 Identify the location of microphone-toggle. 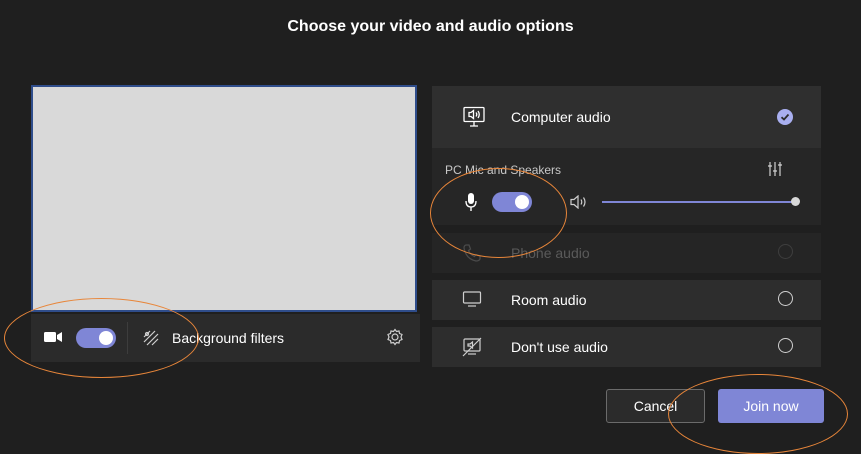
(512, 202).